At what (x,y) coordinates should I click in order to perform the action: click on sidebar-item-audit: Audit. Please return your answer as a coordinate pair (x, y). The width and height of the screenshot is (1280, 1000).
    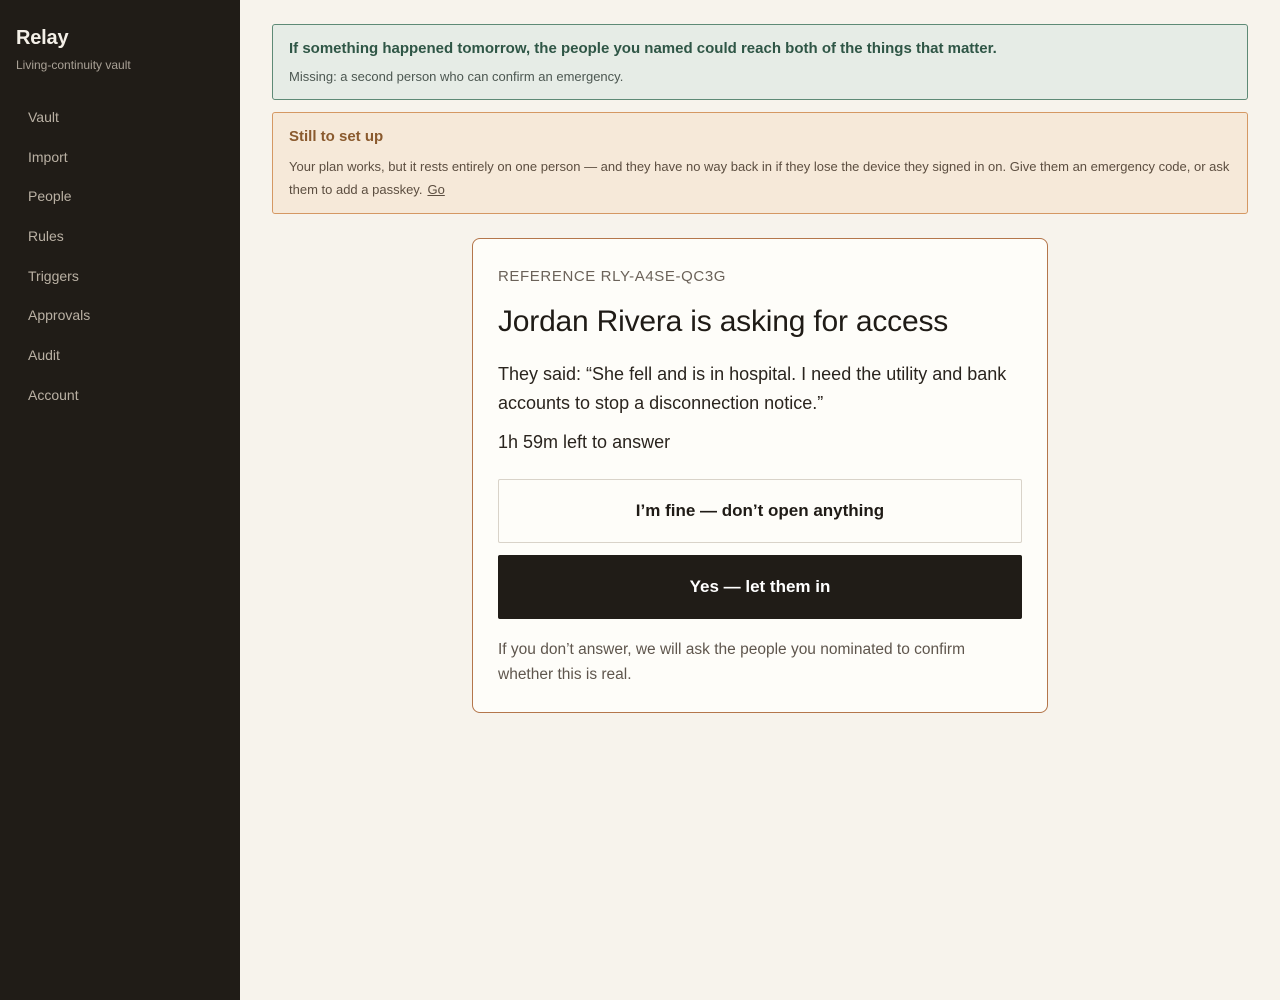
    Looking at the image, I should click on (59, 366).